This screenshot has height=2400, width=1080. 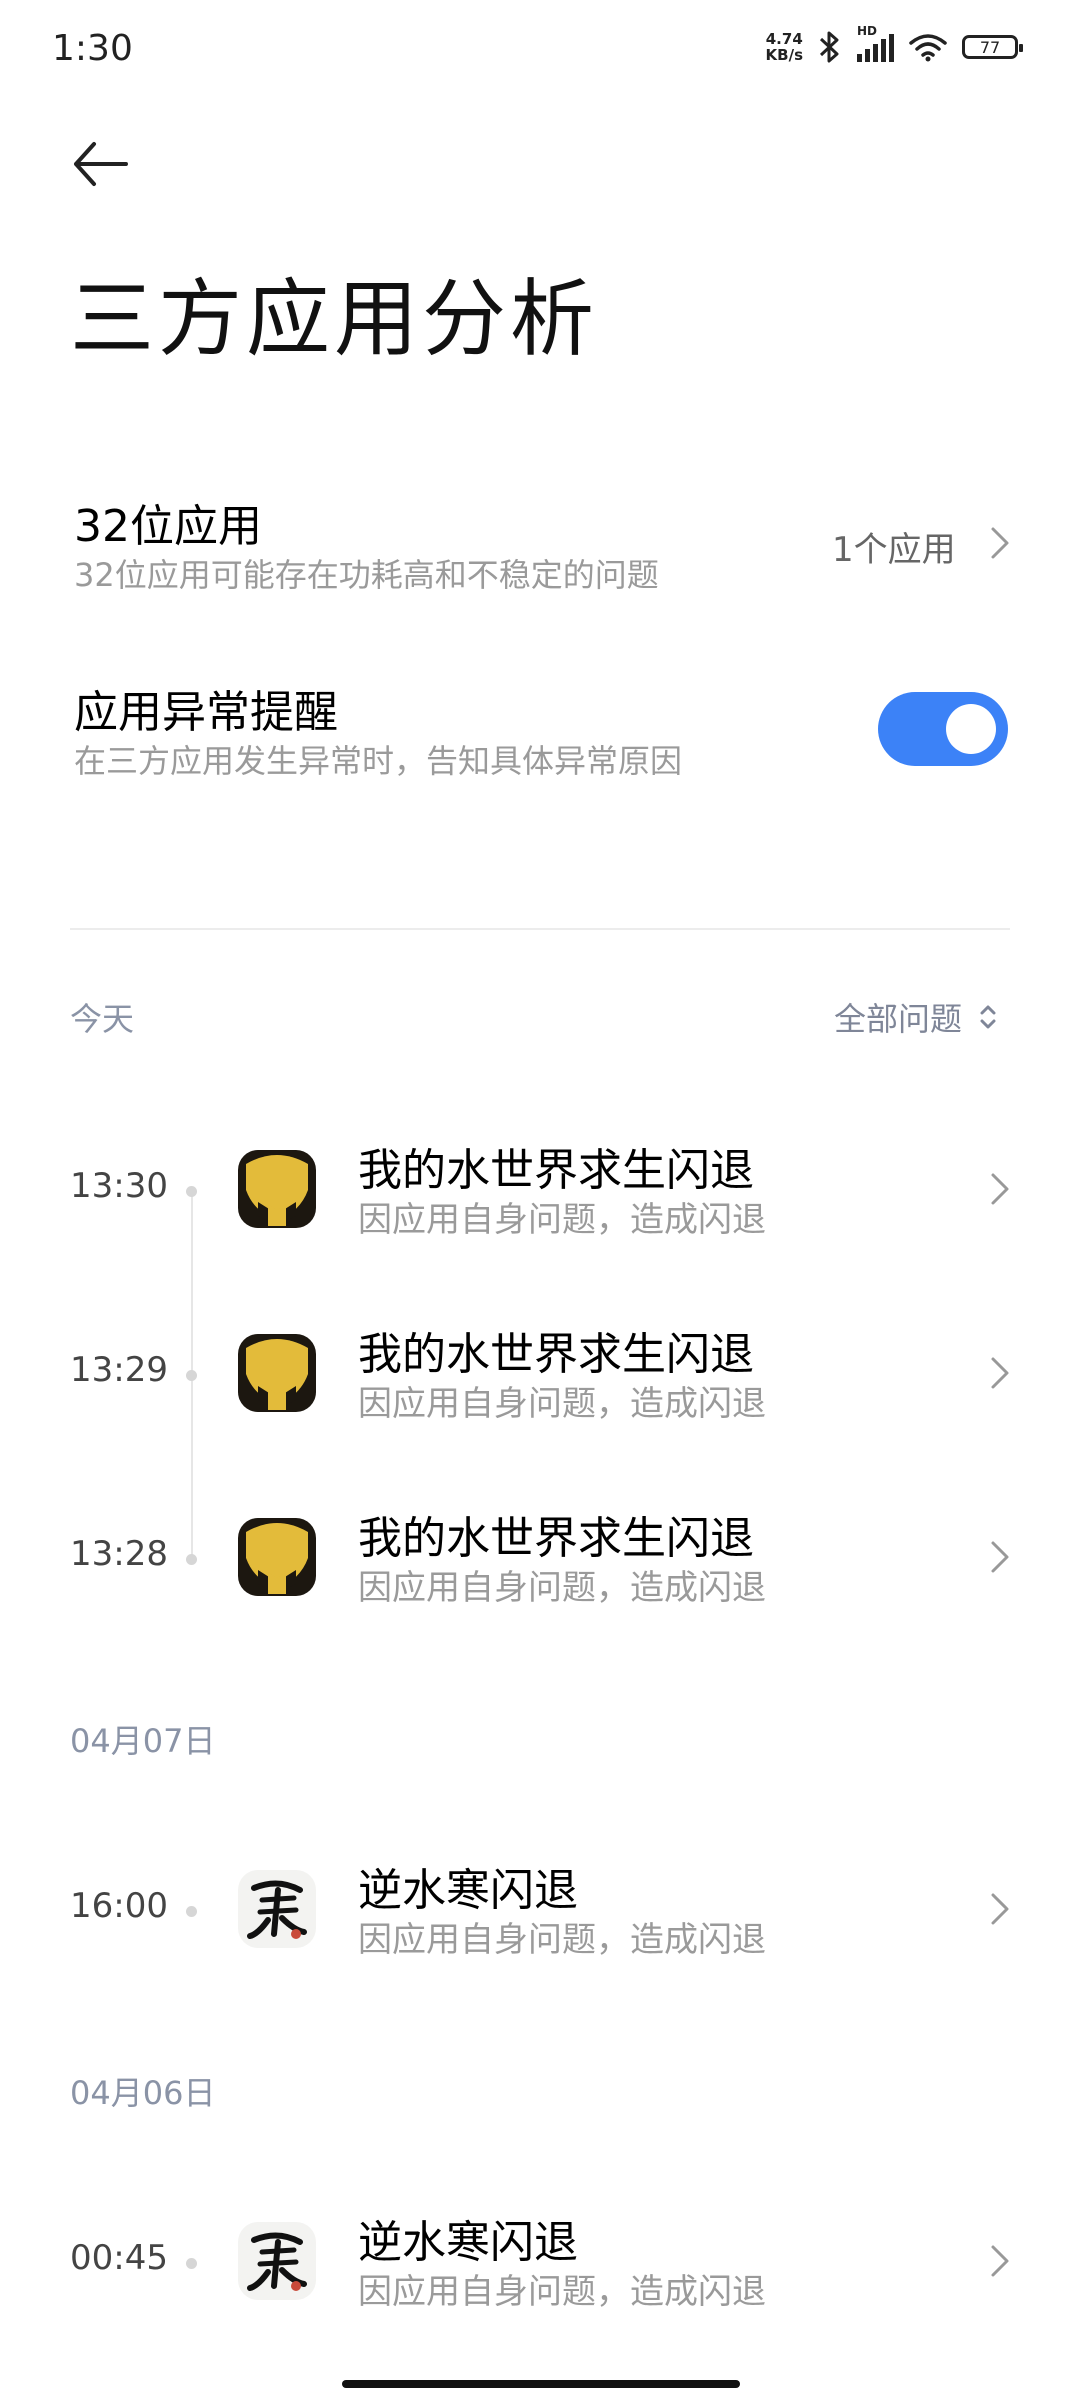 I want to click on issue-filter-dropdown: 全部问题, so click(x=916, y=1017).